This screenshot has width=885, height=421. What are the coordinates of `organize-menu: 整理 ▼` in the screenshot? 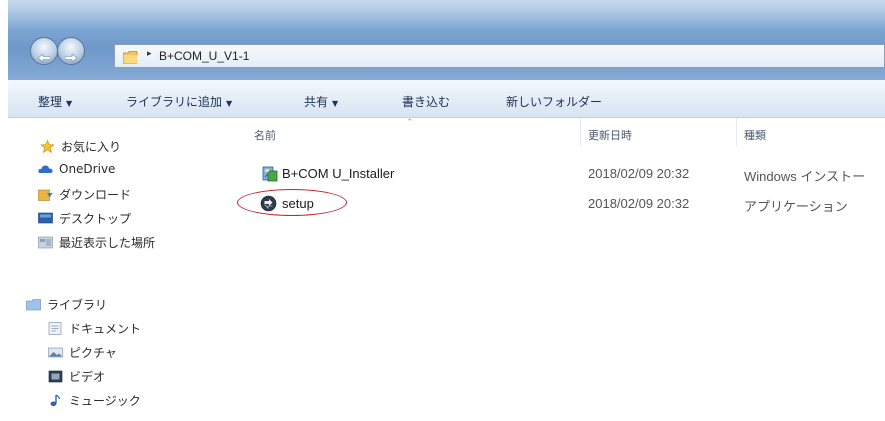 It's located at (55, 101).